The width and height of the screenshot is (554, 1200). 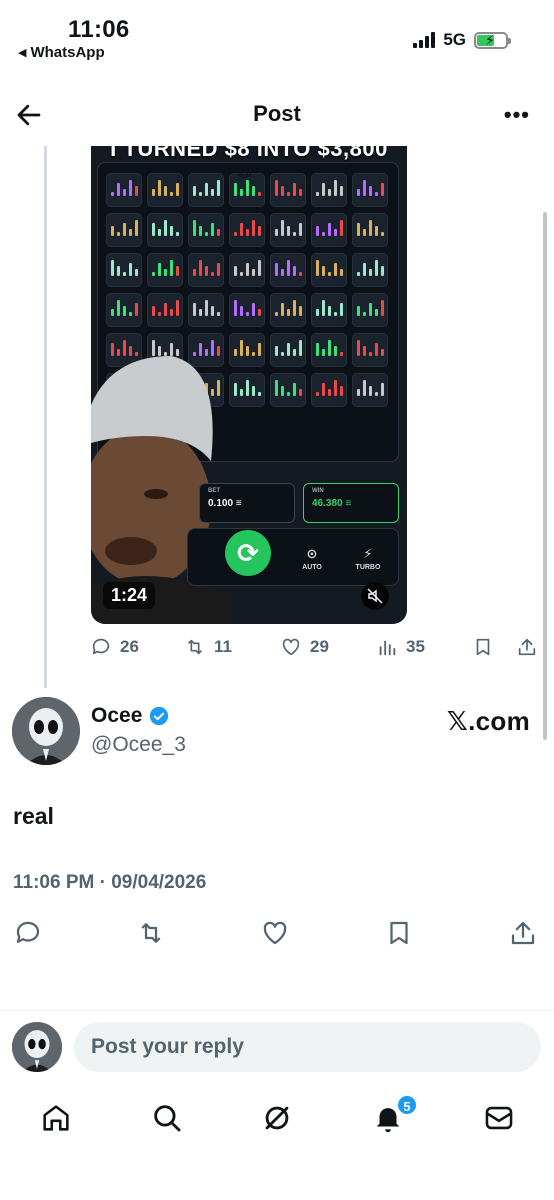 What do you see at coordinates (129, 646) in the screenshot?
I see `reply-count: 26` at bounding box center [129, 646].